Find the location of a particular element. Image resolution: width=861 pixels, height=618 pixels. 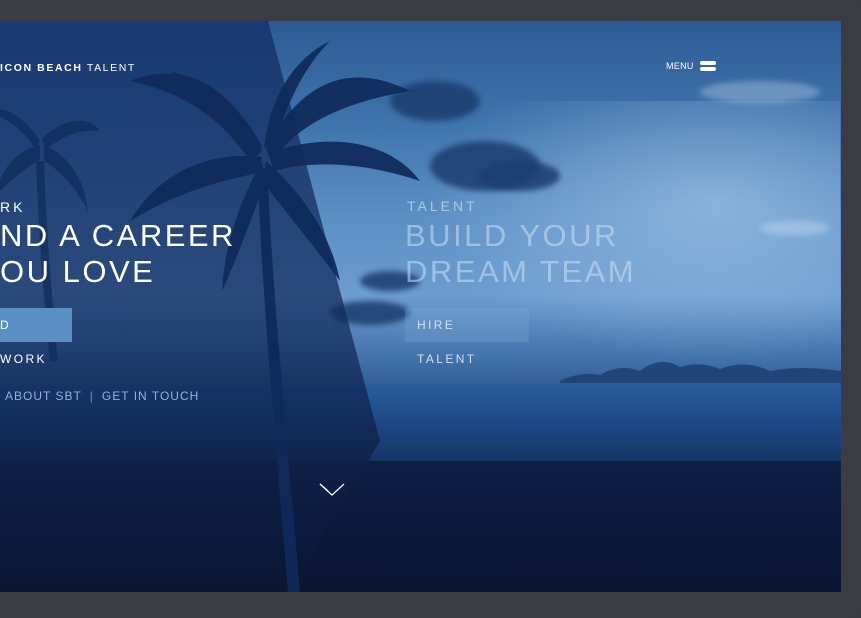

work-headline-line1: ND A CAREER is located at coordinates (118, 235).